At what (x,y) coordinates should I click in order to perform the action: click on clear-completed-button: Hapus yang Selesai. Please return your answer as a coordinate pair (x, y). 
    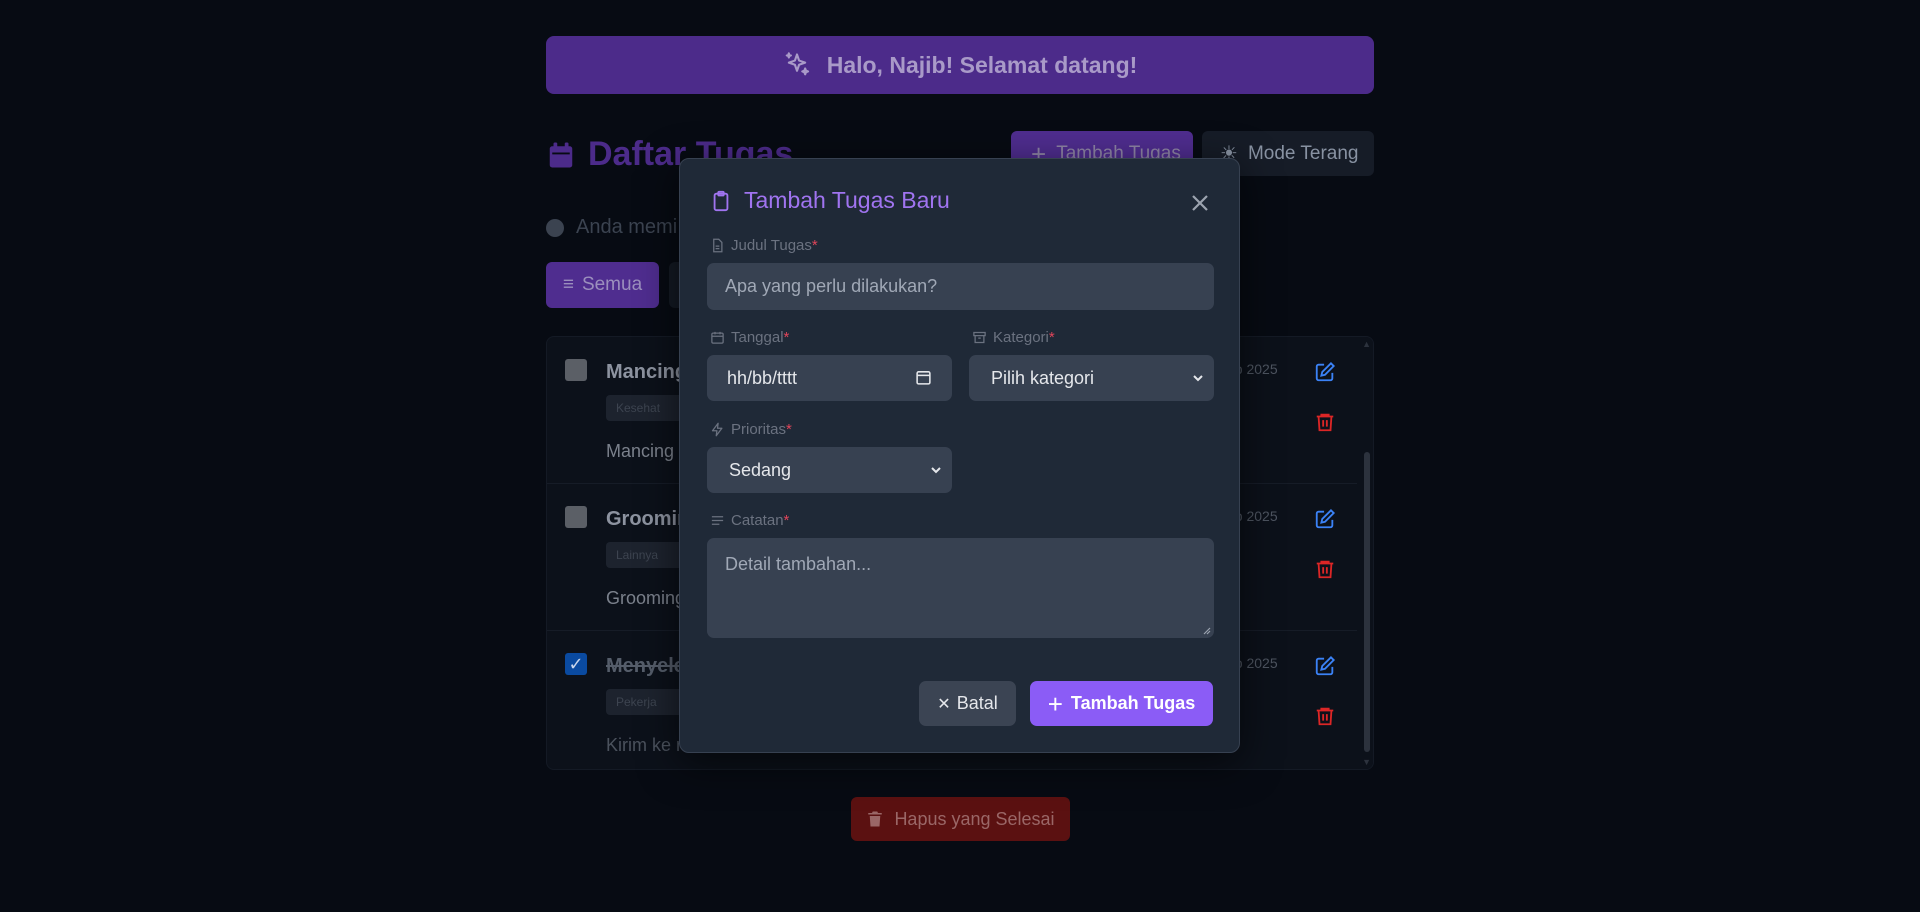
    Looking at the image, I should click on (960, 819).